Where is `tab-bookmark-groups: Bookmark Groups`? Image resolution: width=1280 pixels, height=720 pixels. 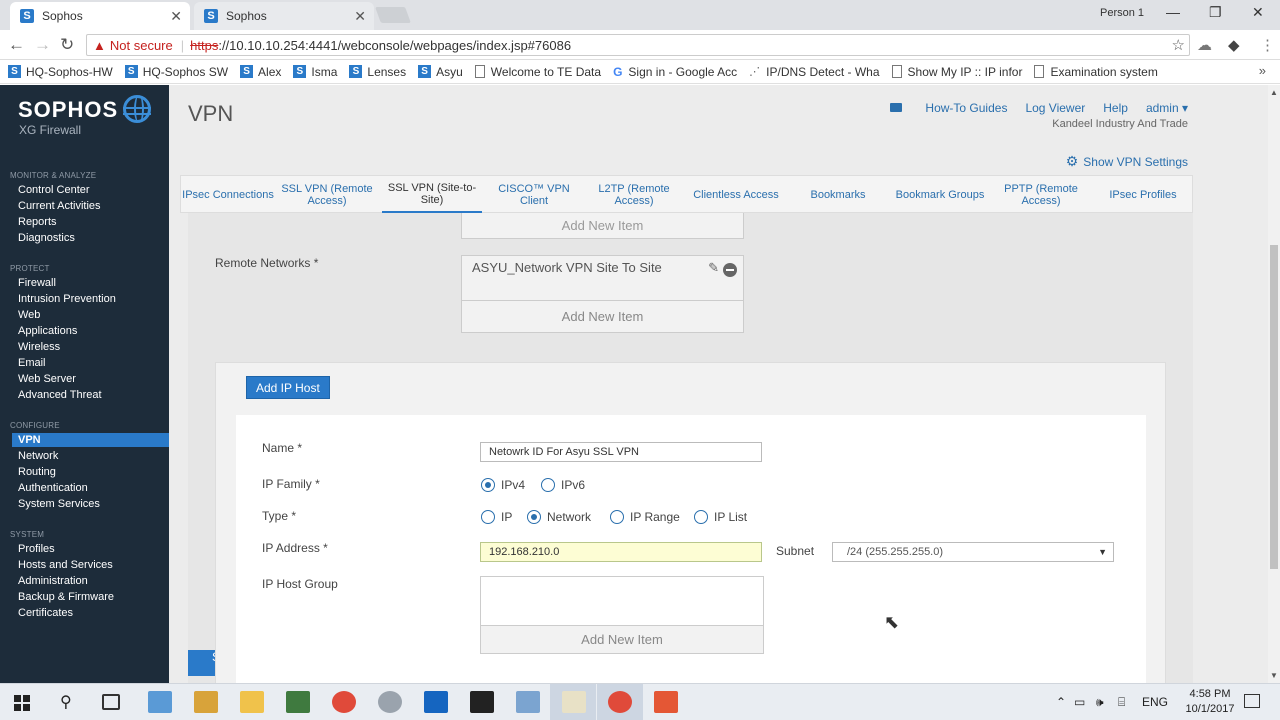 tab-bookmark-groups: Bookmark Groups is located at coordinates (940, 194).